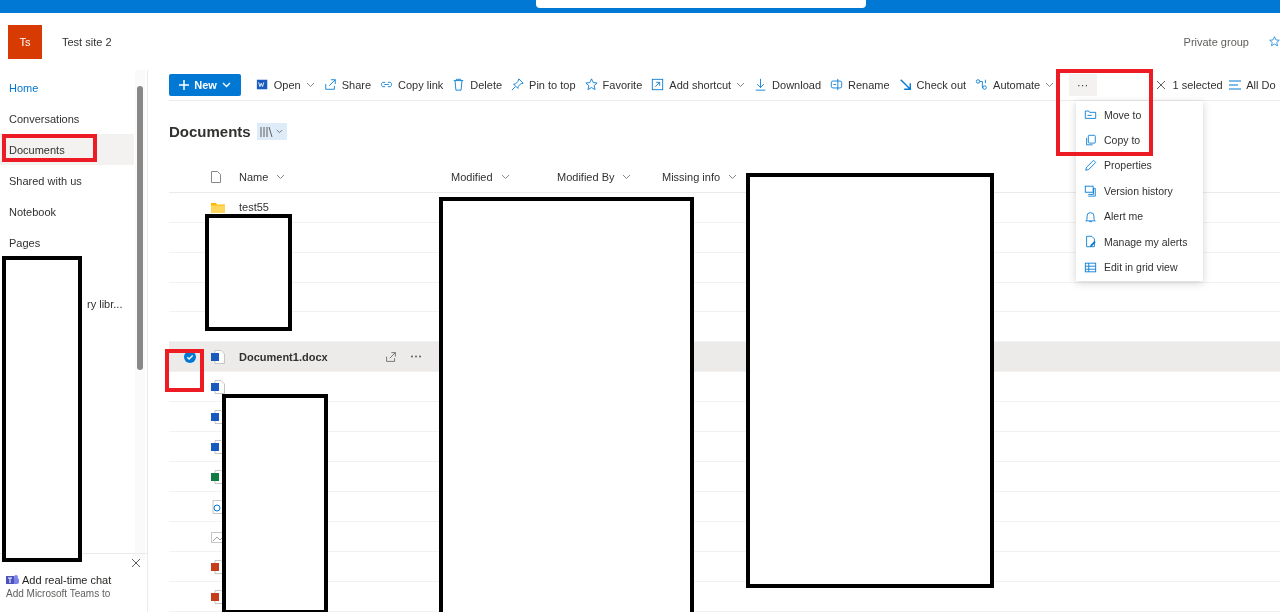  What do you see at coordinates (210, 132) in the screenshot?
I see `library-title: Documents` at bounding box center [210, 132].